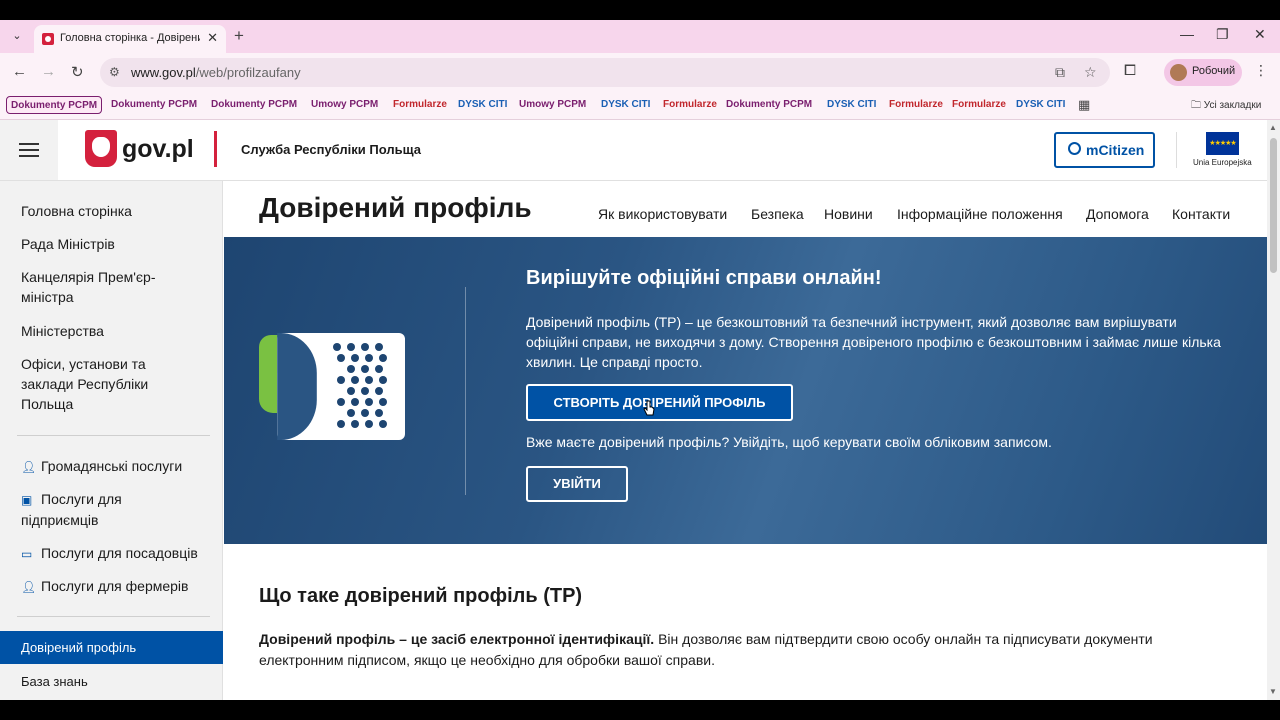  What do you see at coordinates (1273, 410) in the screenshot?
I see `page-scrollbar: ▲ ▼` at bounding box center [1273, 410].